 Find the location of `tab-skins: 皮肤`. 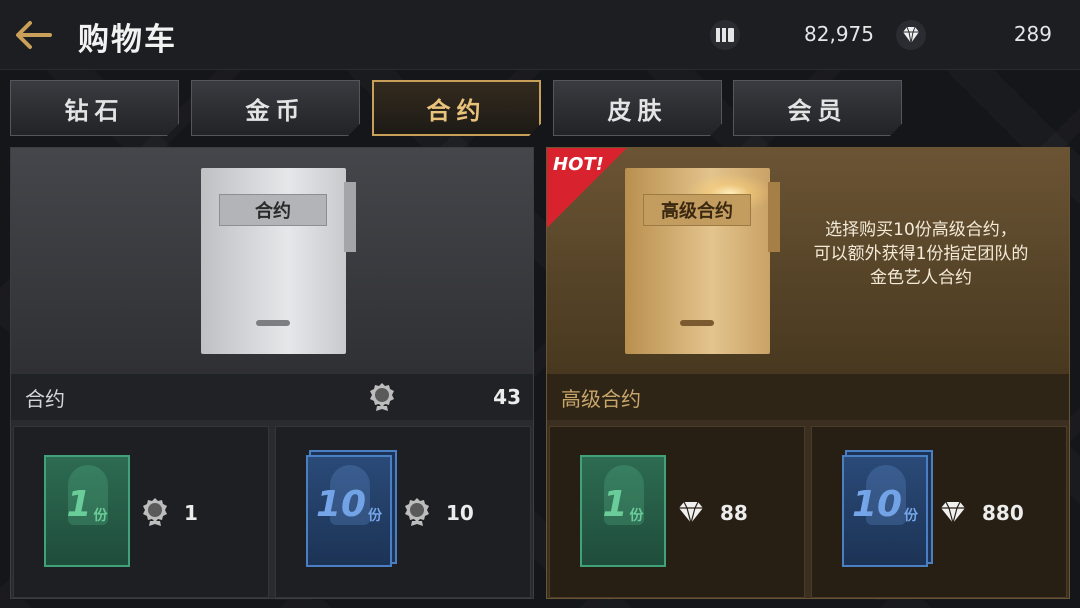

tab-skins: 皮肤 is located at coordinates (637, 108).